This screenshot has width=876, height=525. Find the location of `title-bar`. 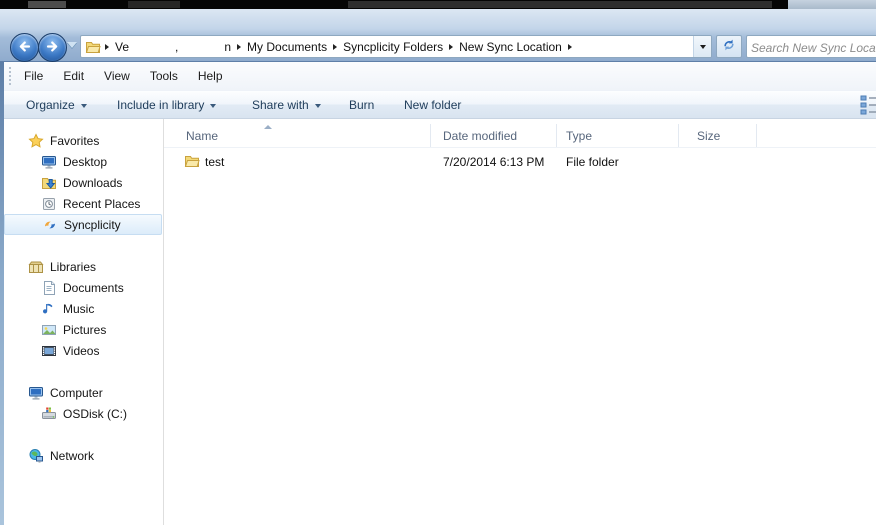

title-bar is located at coordinates (438, 4).